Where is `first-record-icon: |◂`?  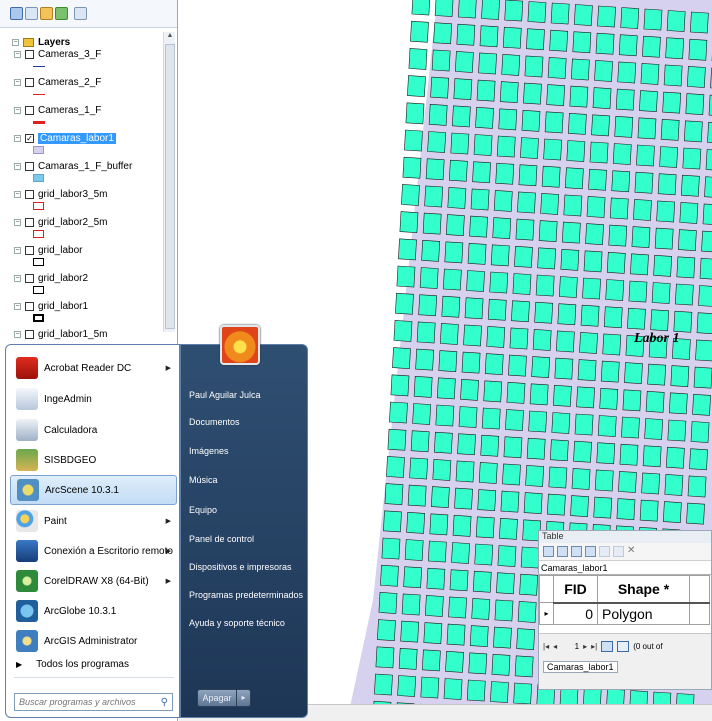
first-record-icon: |◂ is located at coordinates (546, 646).